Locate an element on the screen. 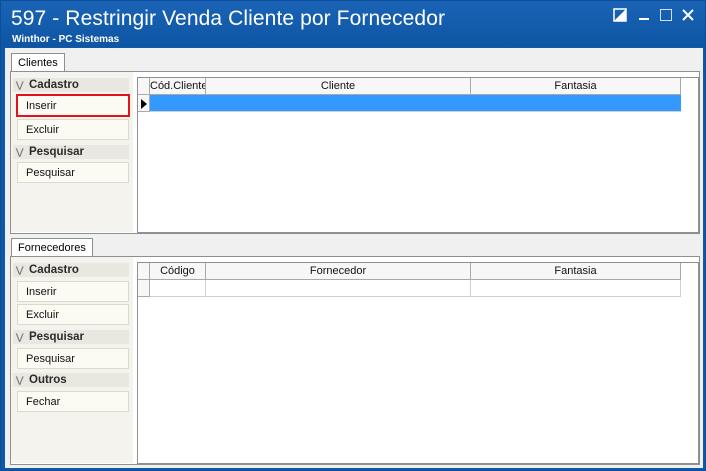  fornecedores-group-cadastro: ⋁ Cadastro is located at coordinates (71, 270).